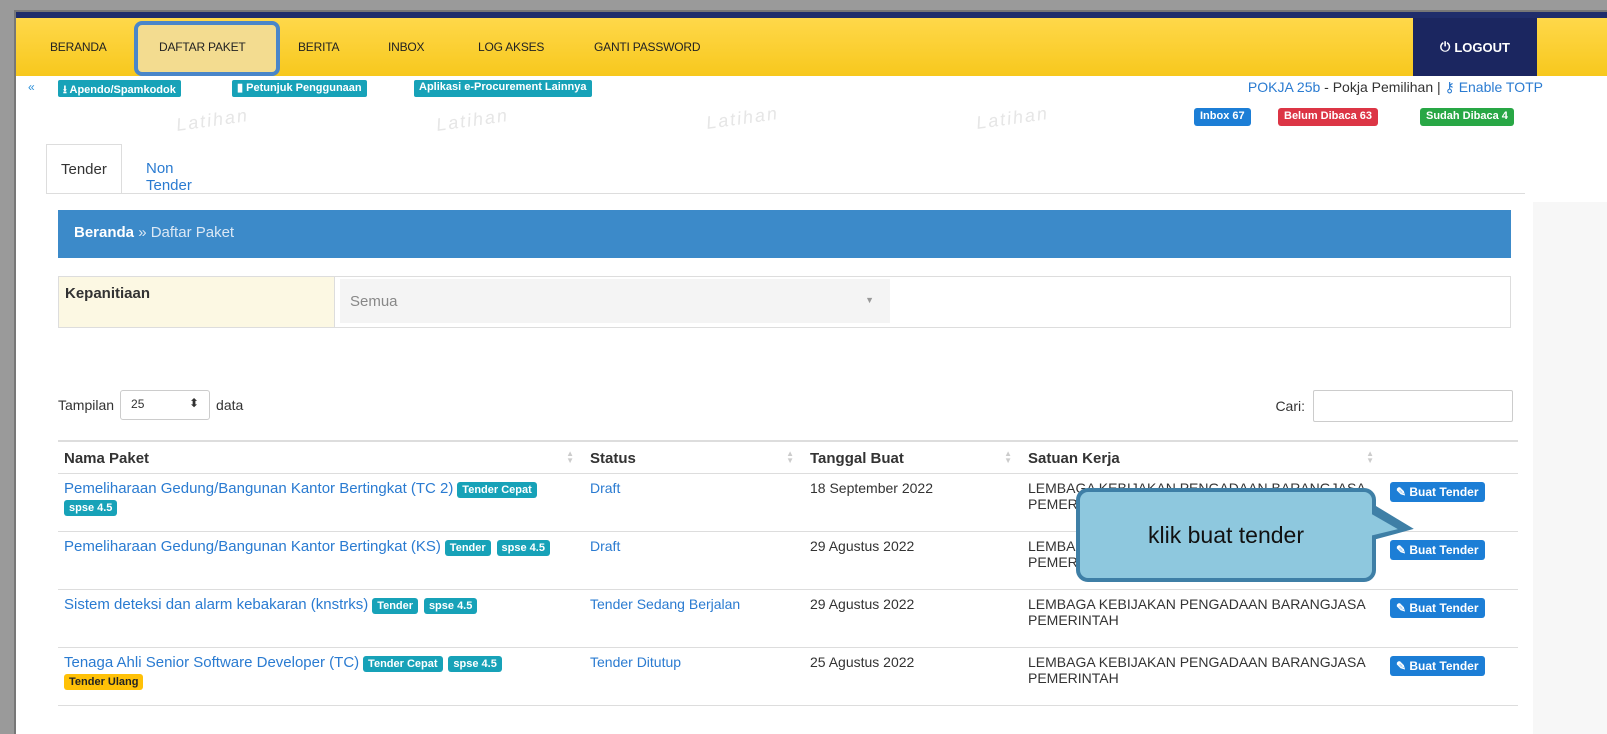 The image size is (1607, 734). What do you see at coordinates (169, 169) in the screenshot?
I see `tab-non-tender: Non Tender` at bounding box center [169, 169].